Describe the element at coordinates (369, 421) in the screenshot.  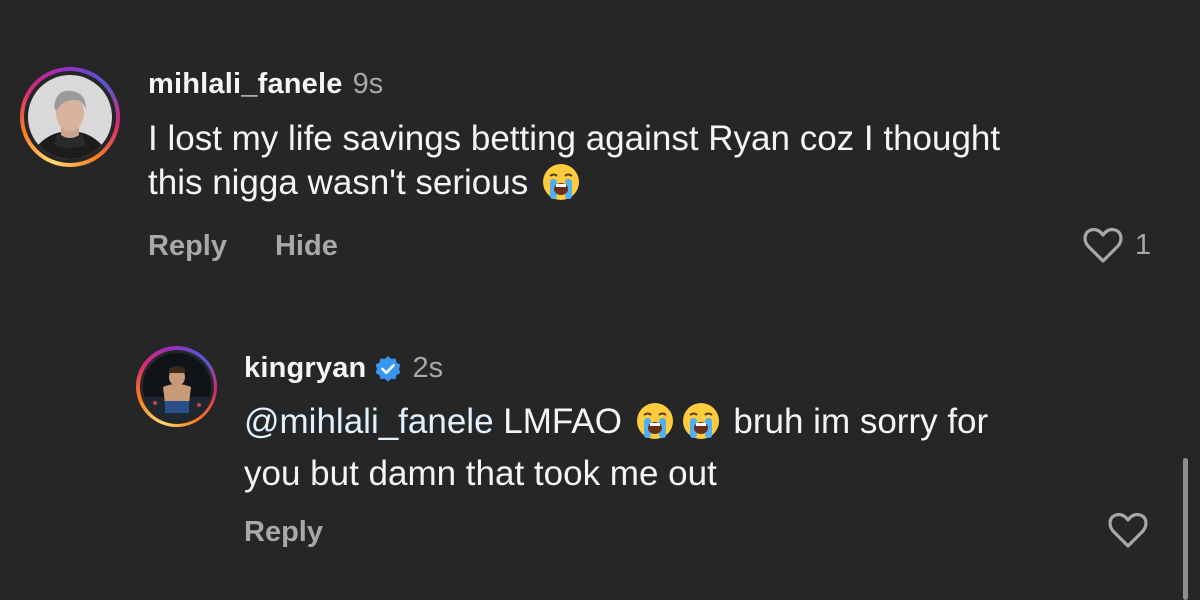
I see `mention-link: @mihlali_fanele` at that location.